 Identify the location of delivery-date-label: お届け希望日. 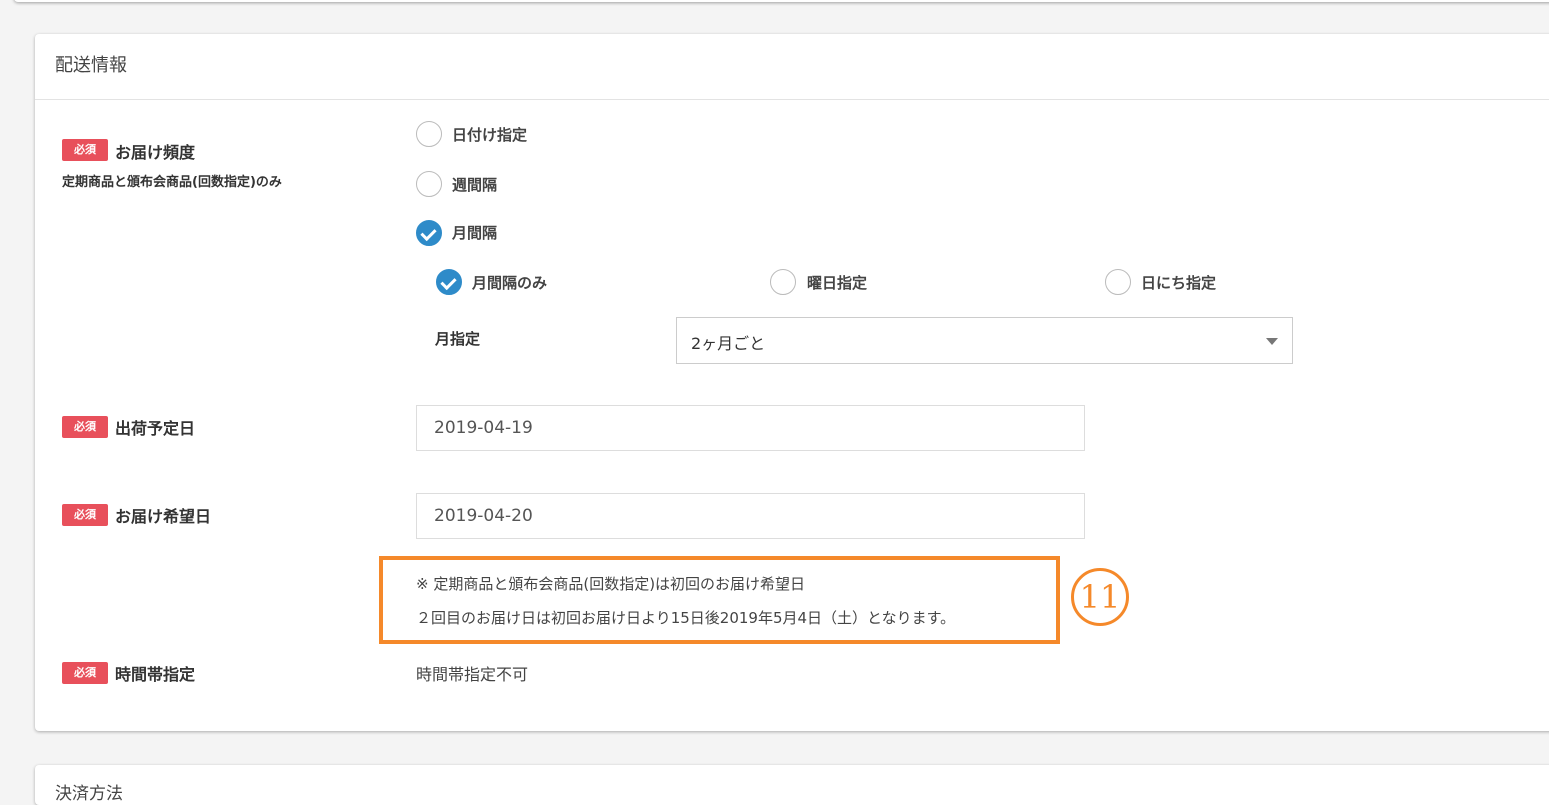
(163, 516).